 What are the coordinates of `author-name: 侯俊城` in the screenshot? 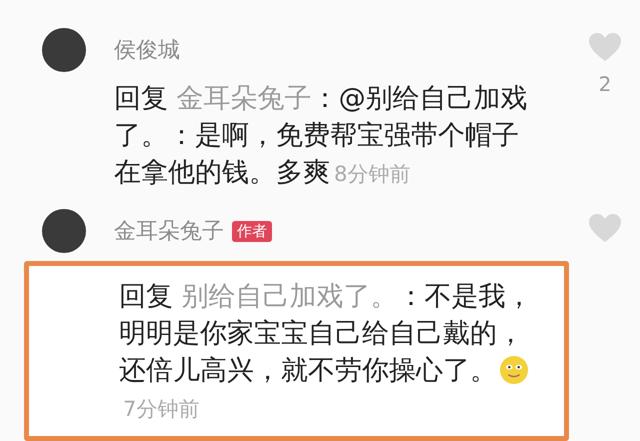 It's located at (147, 50).